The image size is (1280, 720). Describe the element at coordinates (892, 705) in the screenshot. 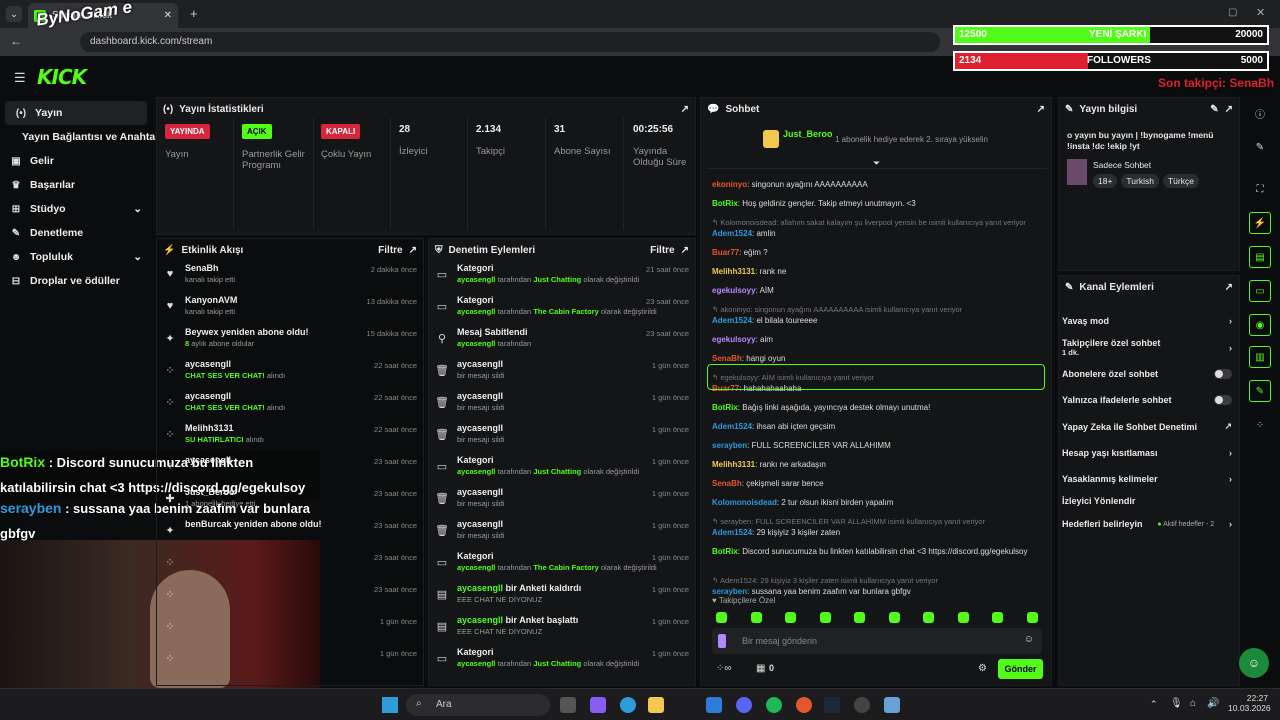

I see `app-icon` at that location.